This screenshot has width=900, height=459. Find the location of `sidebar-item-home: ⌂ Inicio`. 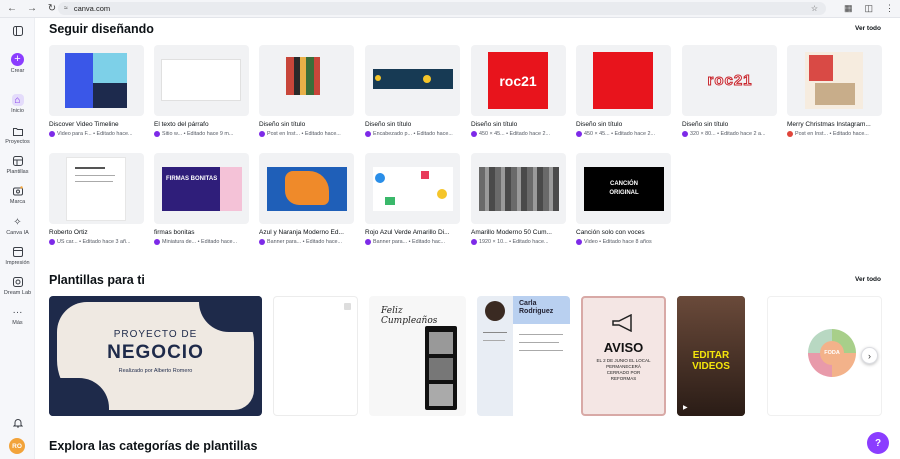

sidebar-item-home: ⌂ Inicio is located at coordinates (17, 104).